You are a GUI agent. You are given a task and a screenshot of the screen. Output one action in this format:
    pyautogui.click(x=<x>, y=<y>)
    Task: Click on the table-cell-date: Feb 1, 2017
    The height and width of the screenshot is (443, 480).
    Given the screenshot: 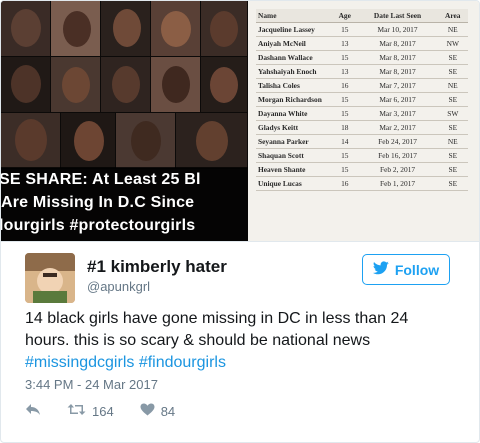 What is the action you would take?
    pyautogui.click(x=397, y=183)
    